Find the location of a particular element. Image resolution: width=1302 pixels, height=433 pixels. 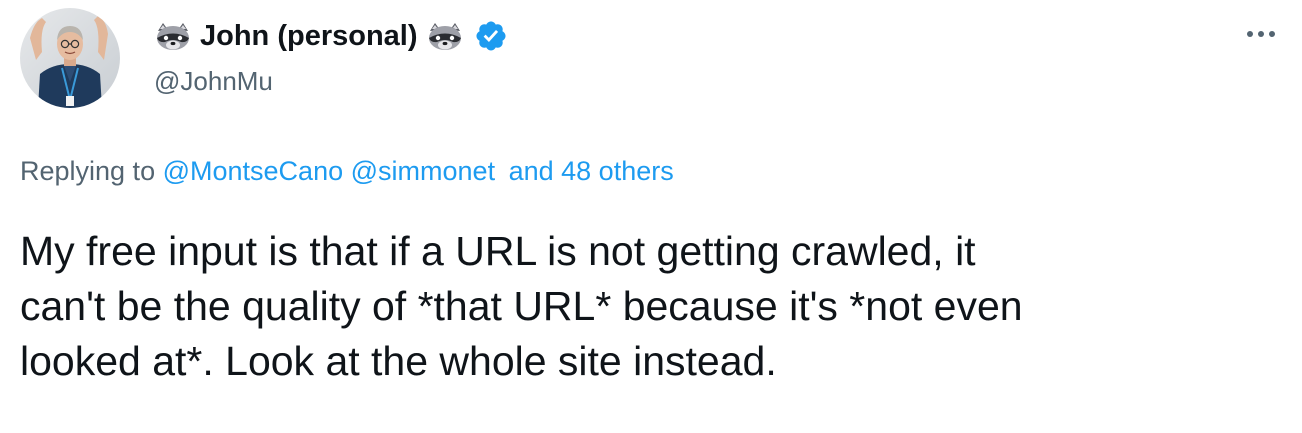

reply-prefix: Replying to is located at coordinates (88, 171).